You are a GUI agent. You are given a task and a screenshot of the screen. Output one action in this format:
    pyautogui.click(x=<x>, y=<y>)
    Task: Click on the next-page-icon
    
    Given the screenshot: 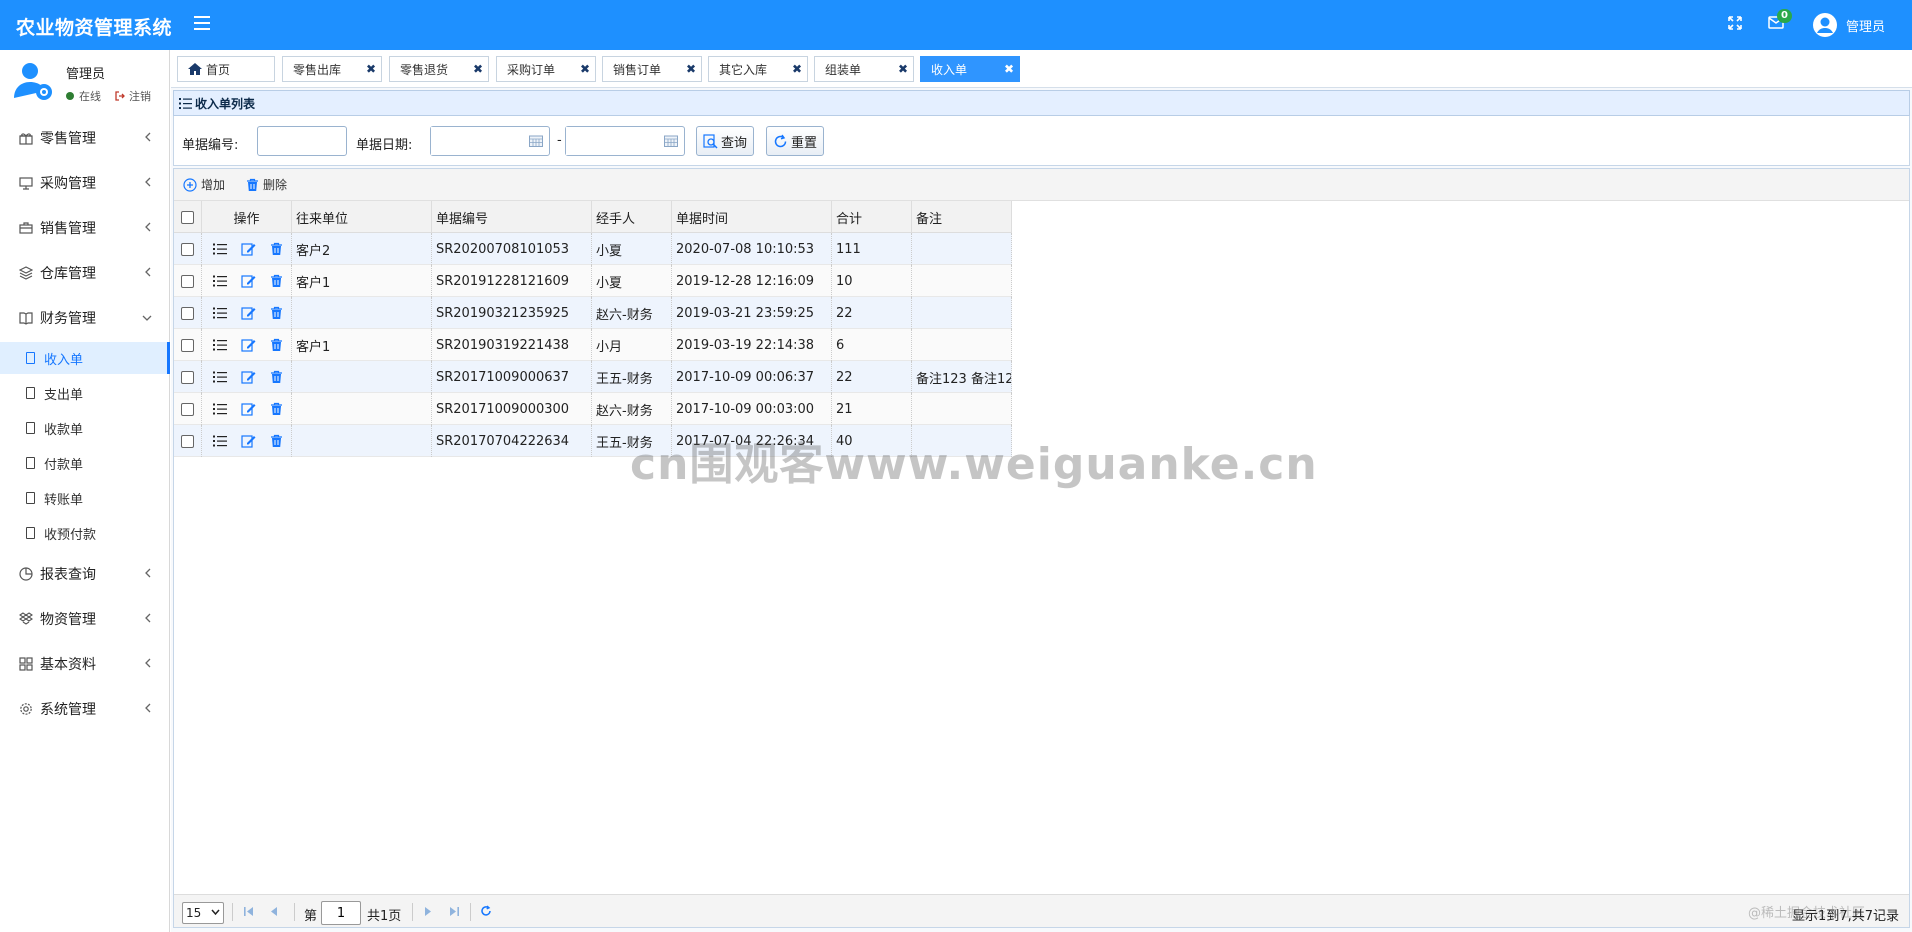 What is the action you would take?
    pyautogui.click(x=428, y=911)
    